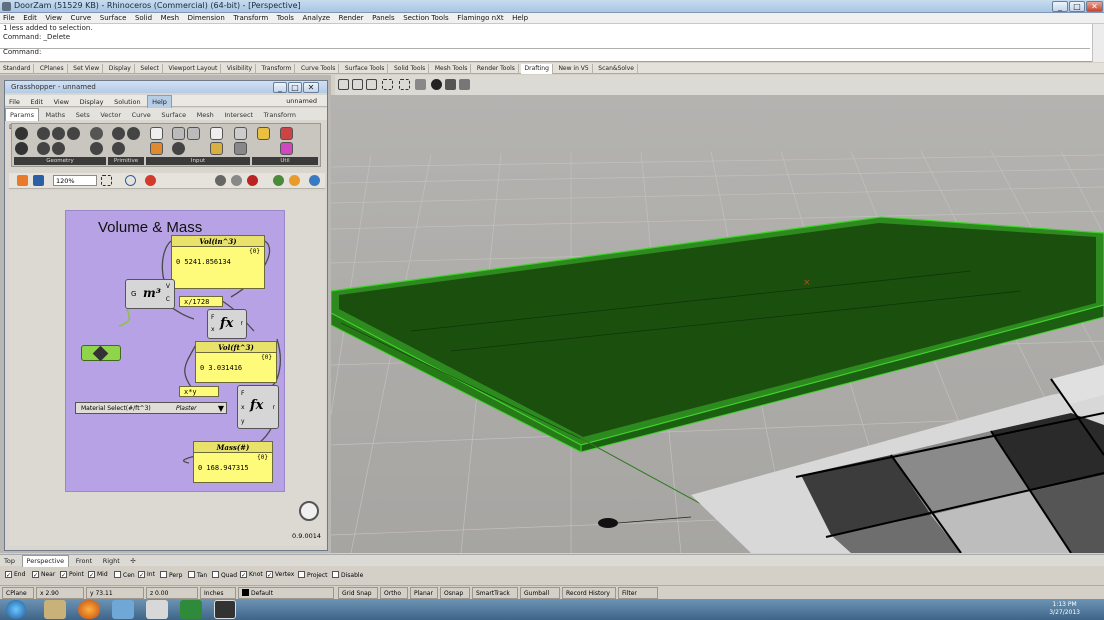 Image resolution: width=1104 pixels, height=620 pixels. I want to click on radius-icon, so click(357, 84).